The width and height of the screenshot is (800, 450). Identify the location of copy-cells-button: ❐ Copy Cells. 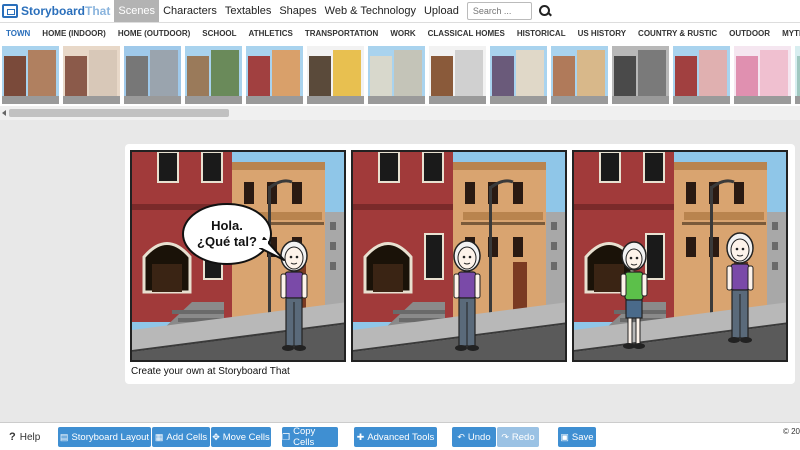
(310, 437).